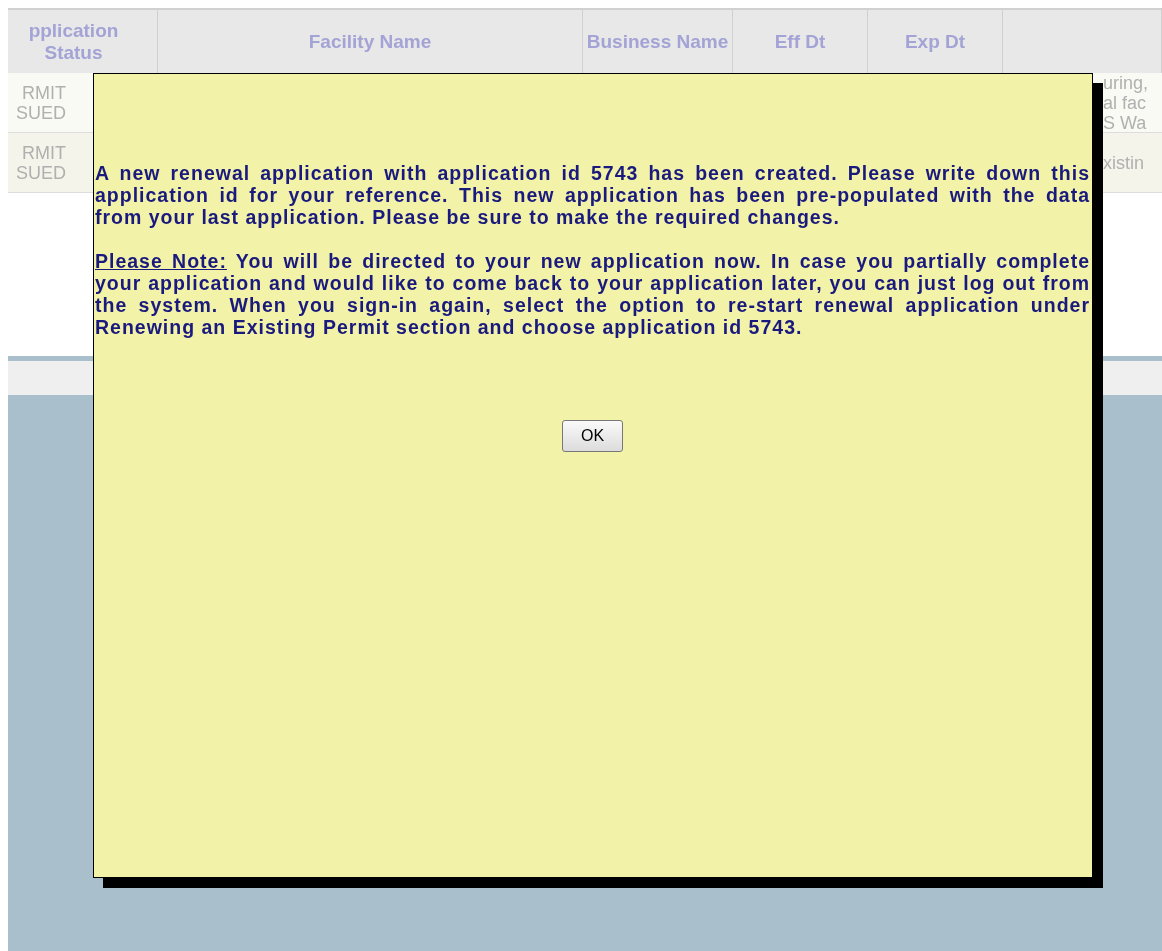  I want to click on dialog-message: A new renewal application with application id 5743 has been created. Please write down this application id for your reference. This new application has been pre-populated with the data from your last application. Please be sure to make the required changes., so click(592, 195).